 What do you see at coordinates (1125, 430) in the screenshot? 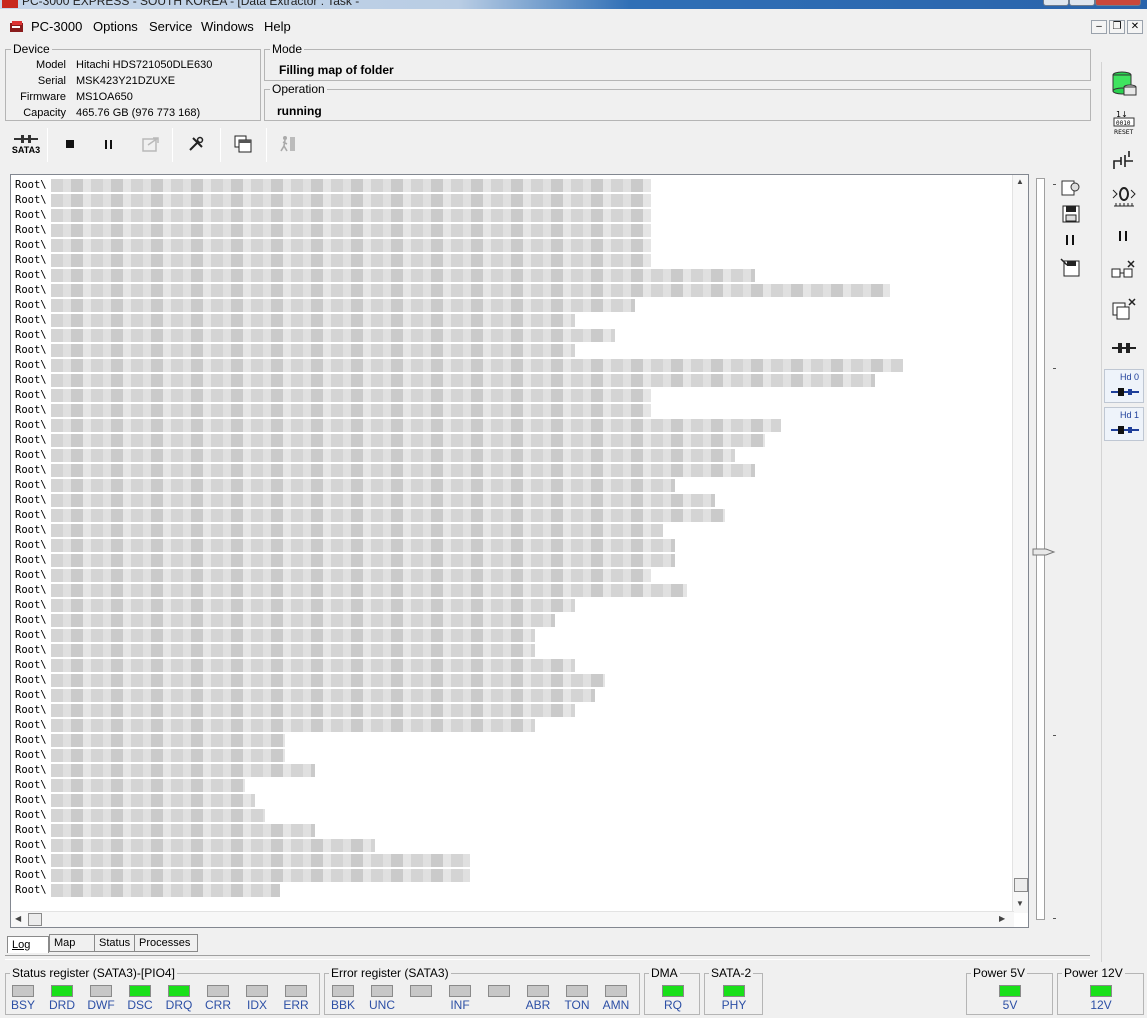
I see `hd1-cable-icon` at bounding box center [1125, 430].